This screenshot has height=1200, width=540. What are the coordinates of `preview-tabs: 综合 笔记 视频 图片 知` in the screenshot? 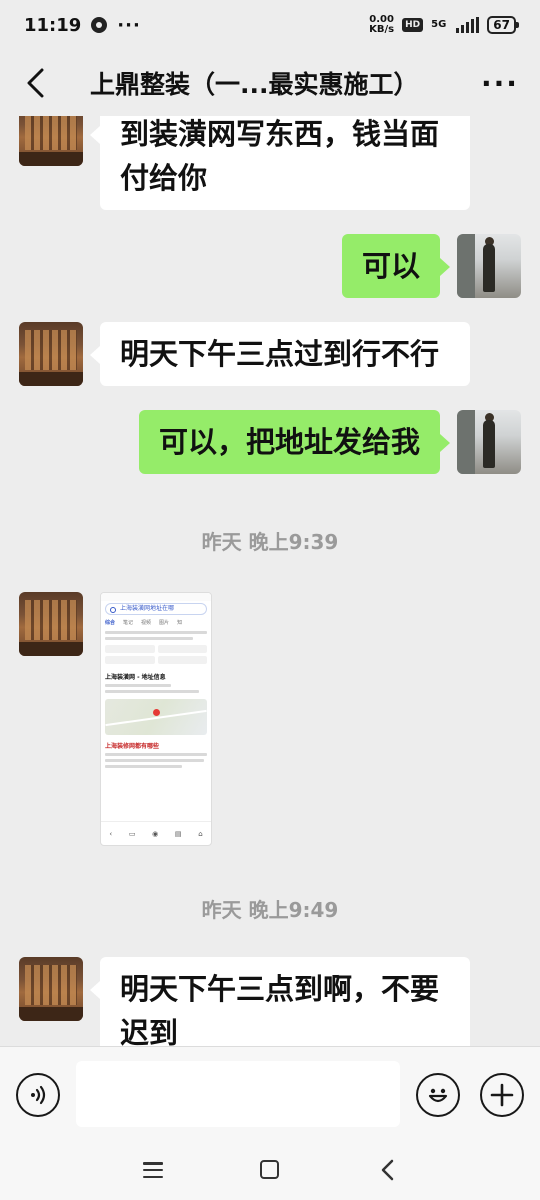 It's located at (144, 623).